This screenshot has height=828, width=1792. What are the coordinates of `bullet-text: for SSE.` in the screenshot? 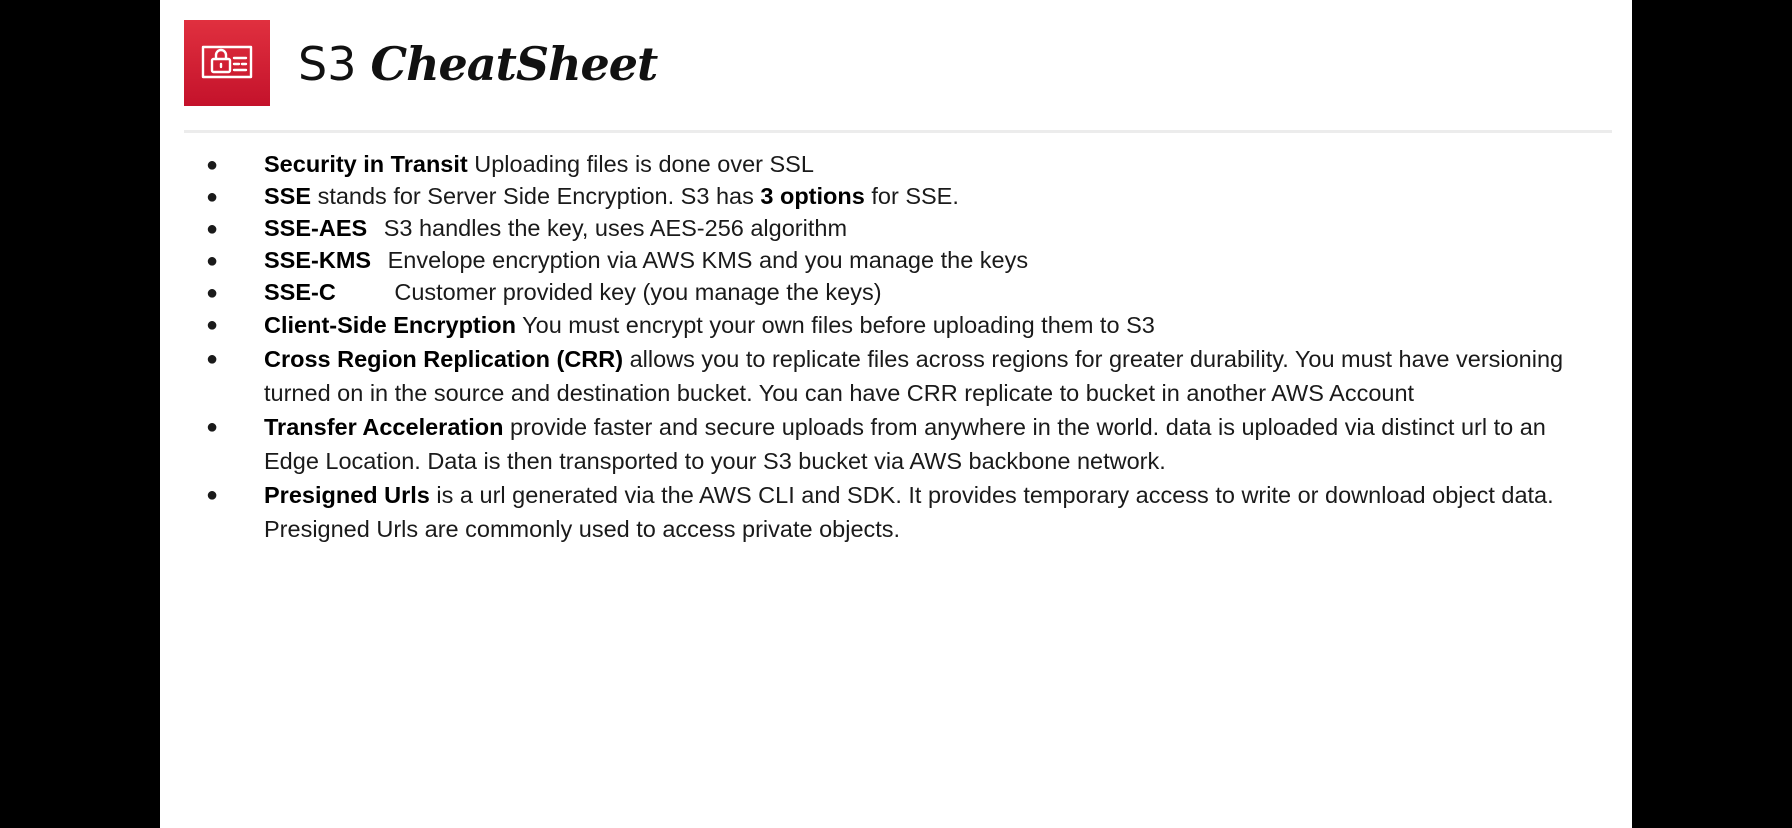 It's located at (915, 196).